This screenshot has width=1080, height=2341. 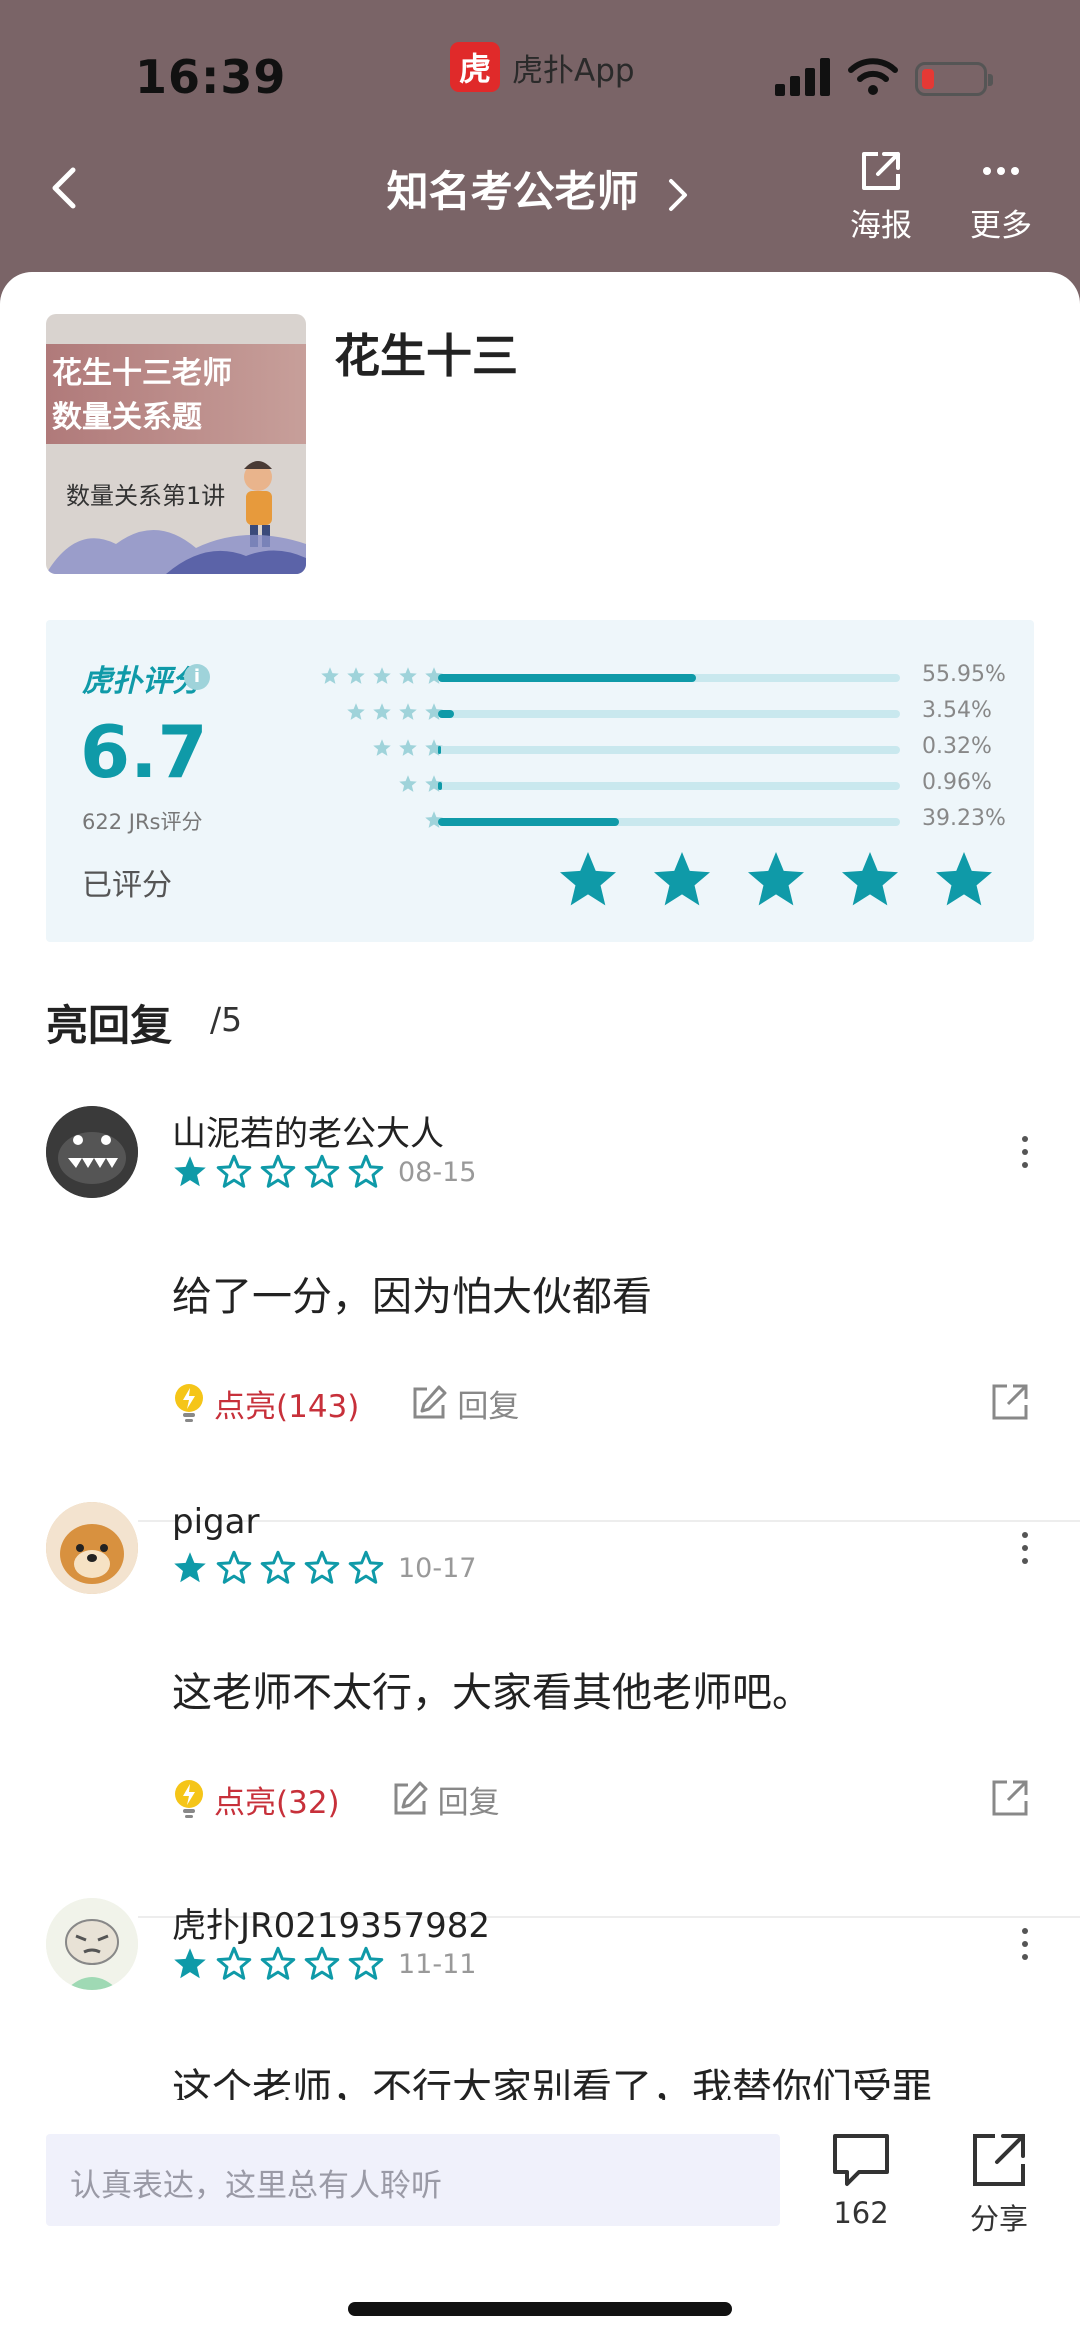 I want to click on rating-dist-row: 55.95%, so click(x=540, y=678).